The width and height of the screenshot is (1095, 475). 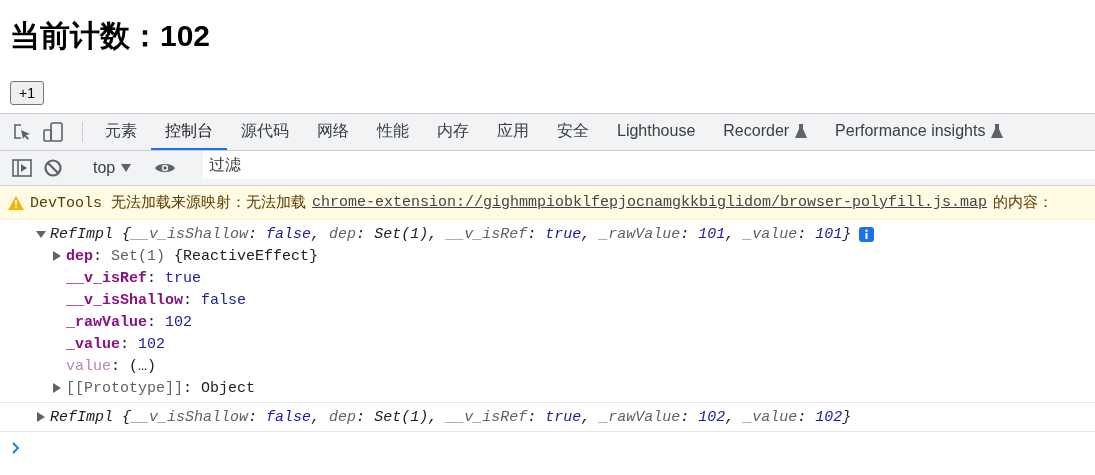 I want to click on eye-icon, so click(x=165, y=168).